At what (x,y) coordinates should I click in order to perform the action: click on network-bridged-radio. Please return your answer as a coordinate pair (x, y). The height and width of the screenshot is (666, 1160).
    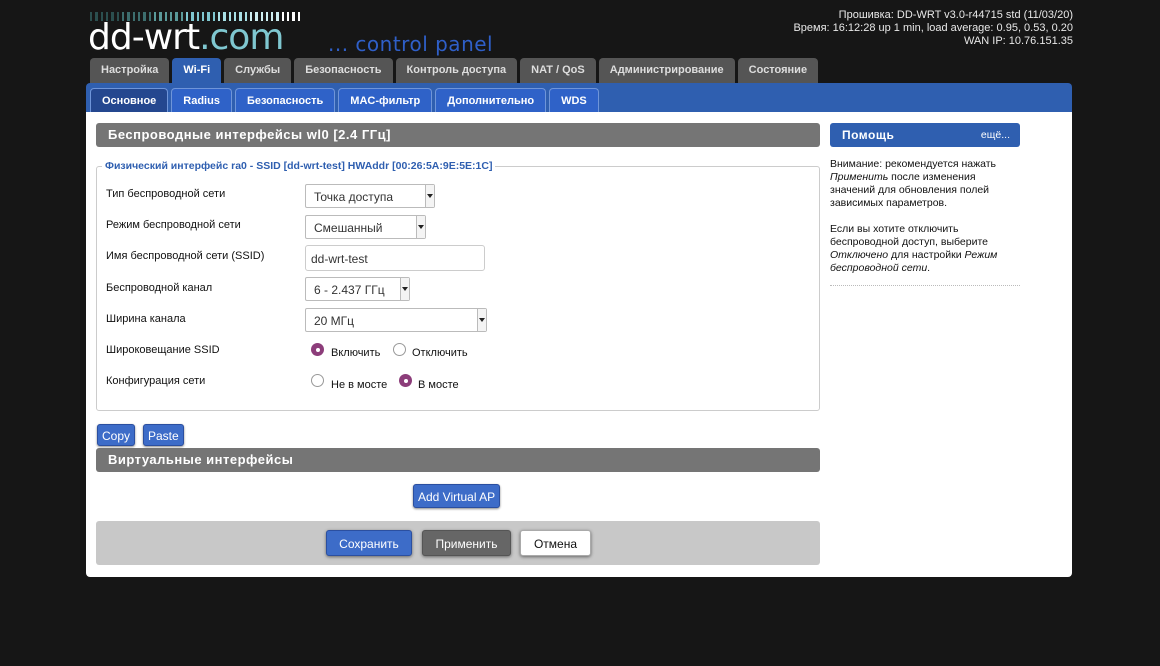
    Looking at the image, I should click on (405, 380).